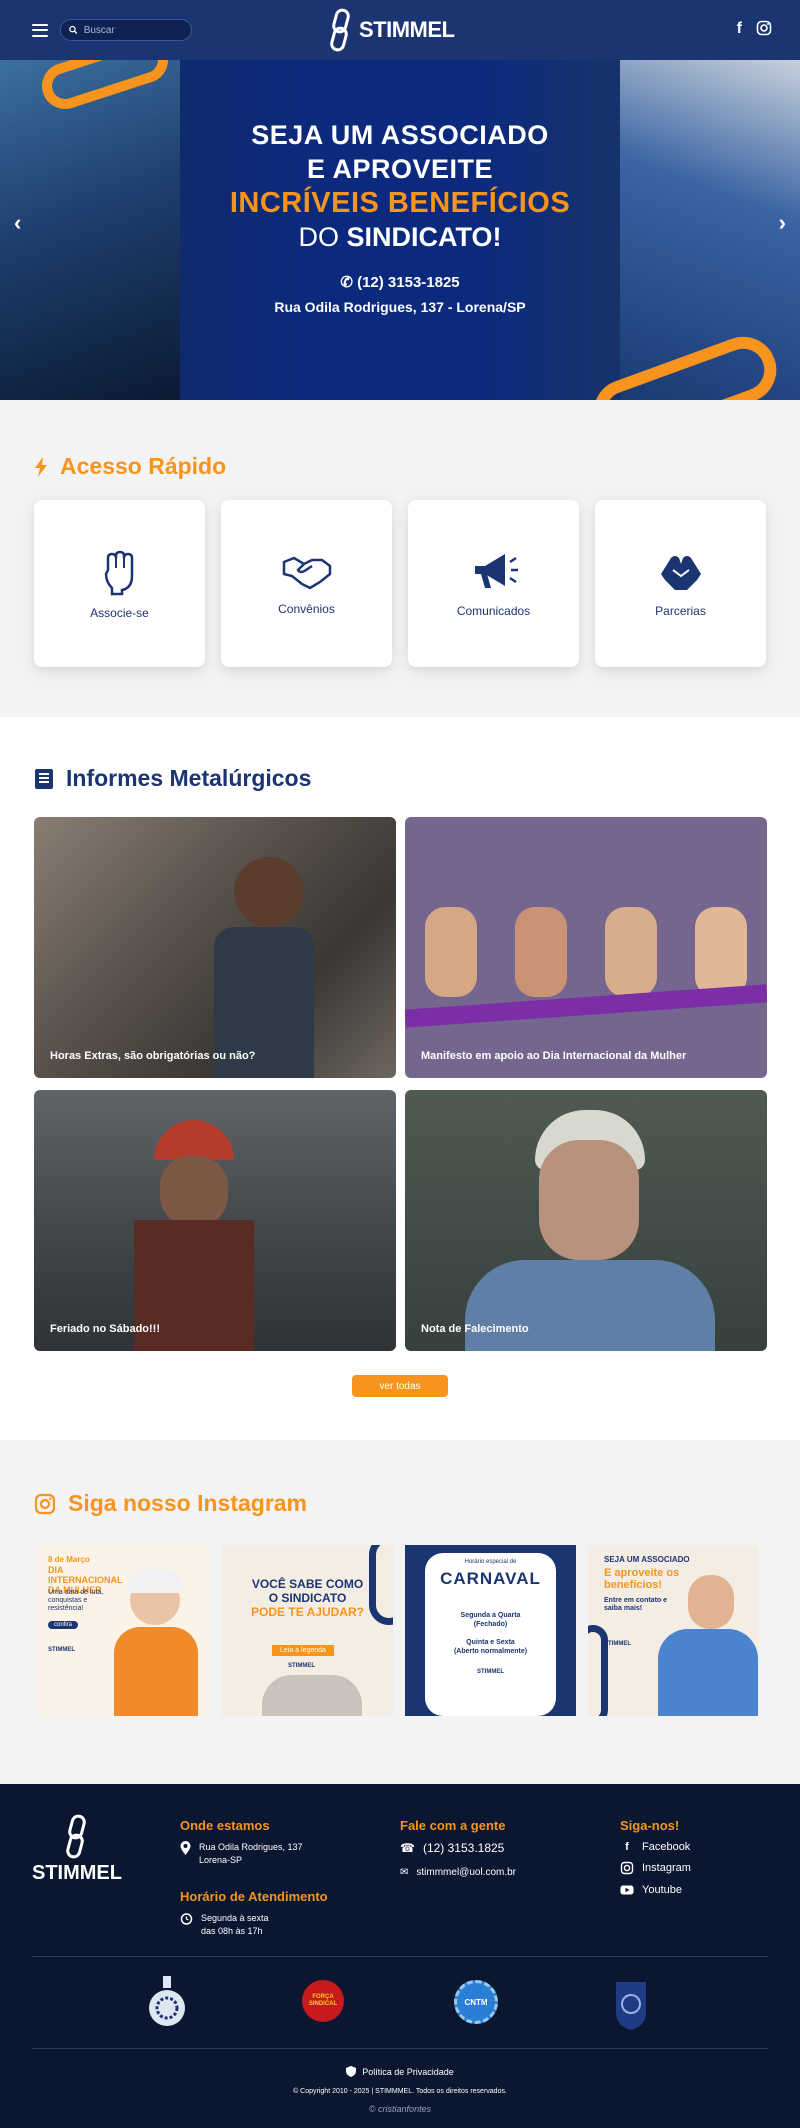  I want to click on post-text: Quinta e Sexta, so click(490, 1642).